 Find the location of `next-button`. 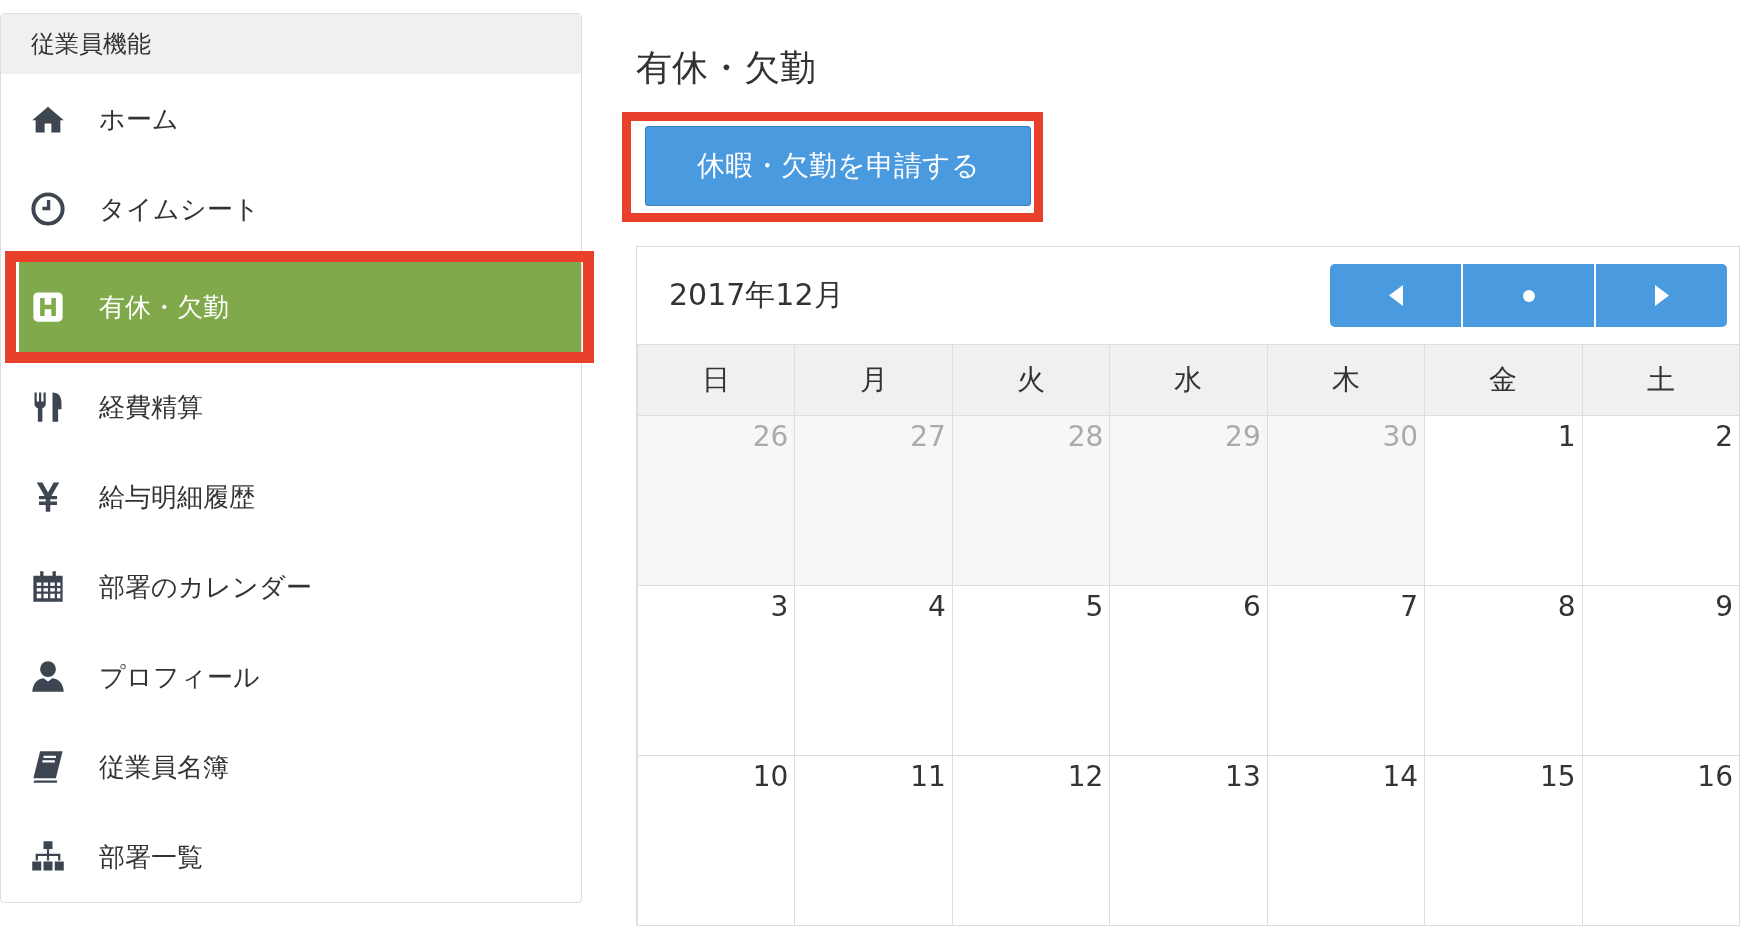

next-button is located at coordinates (1661, 295).